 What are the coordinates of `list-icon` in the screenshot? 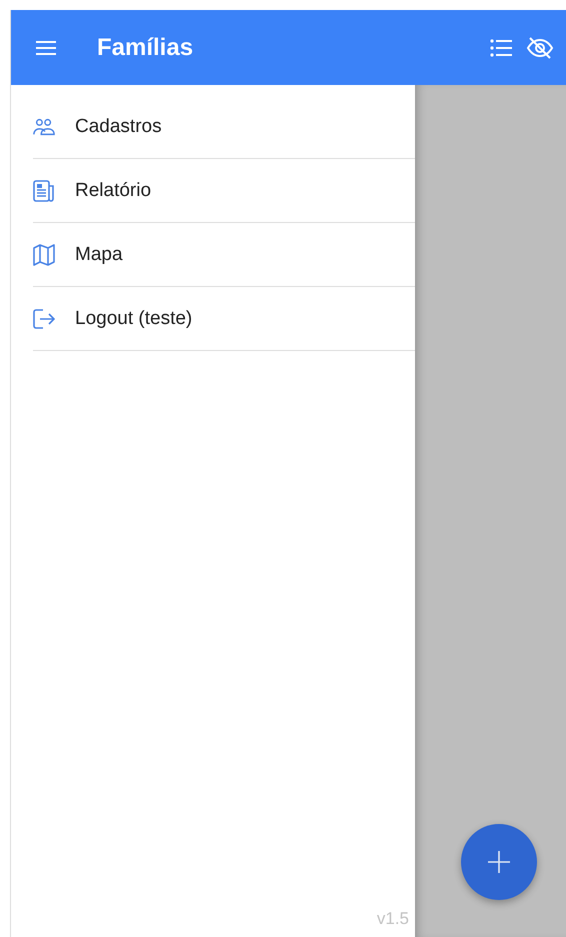 It's located at (501, 47).